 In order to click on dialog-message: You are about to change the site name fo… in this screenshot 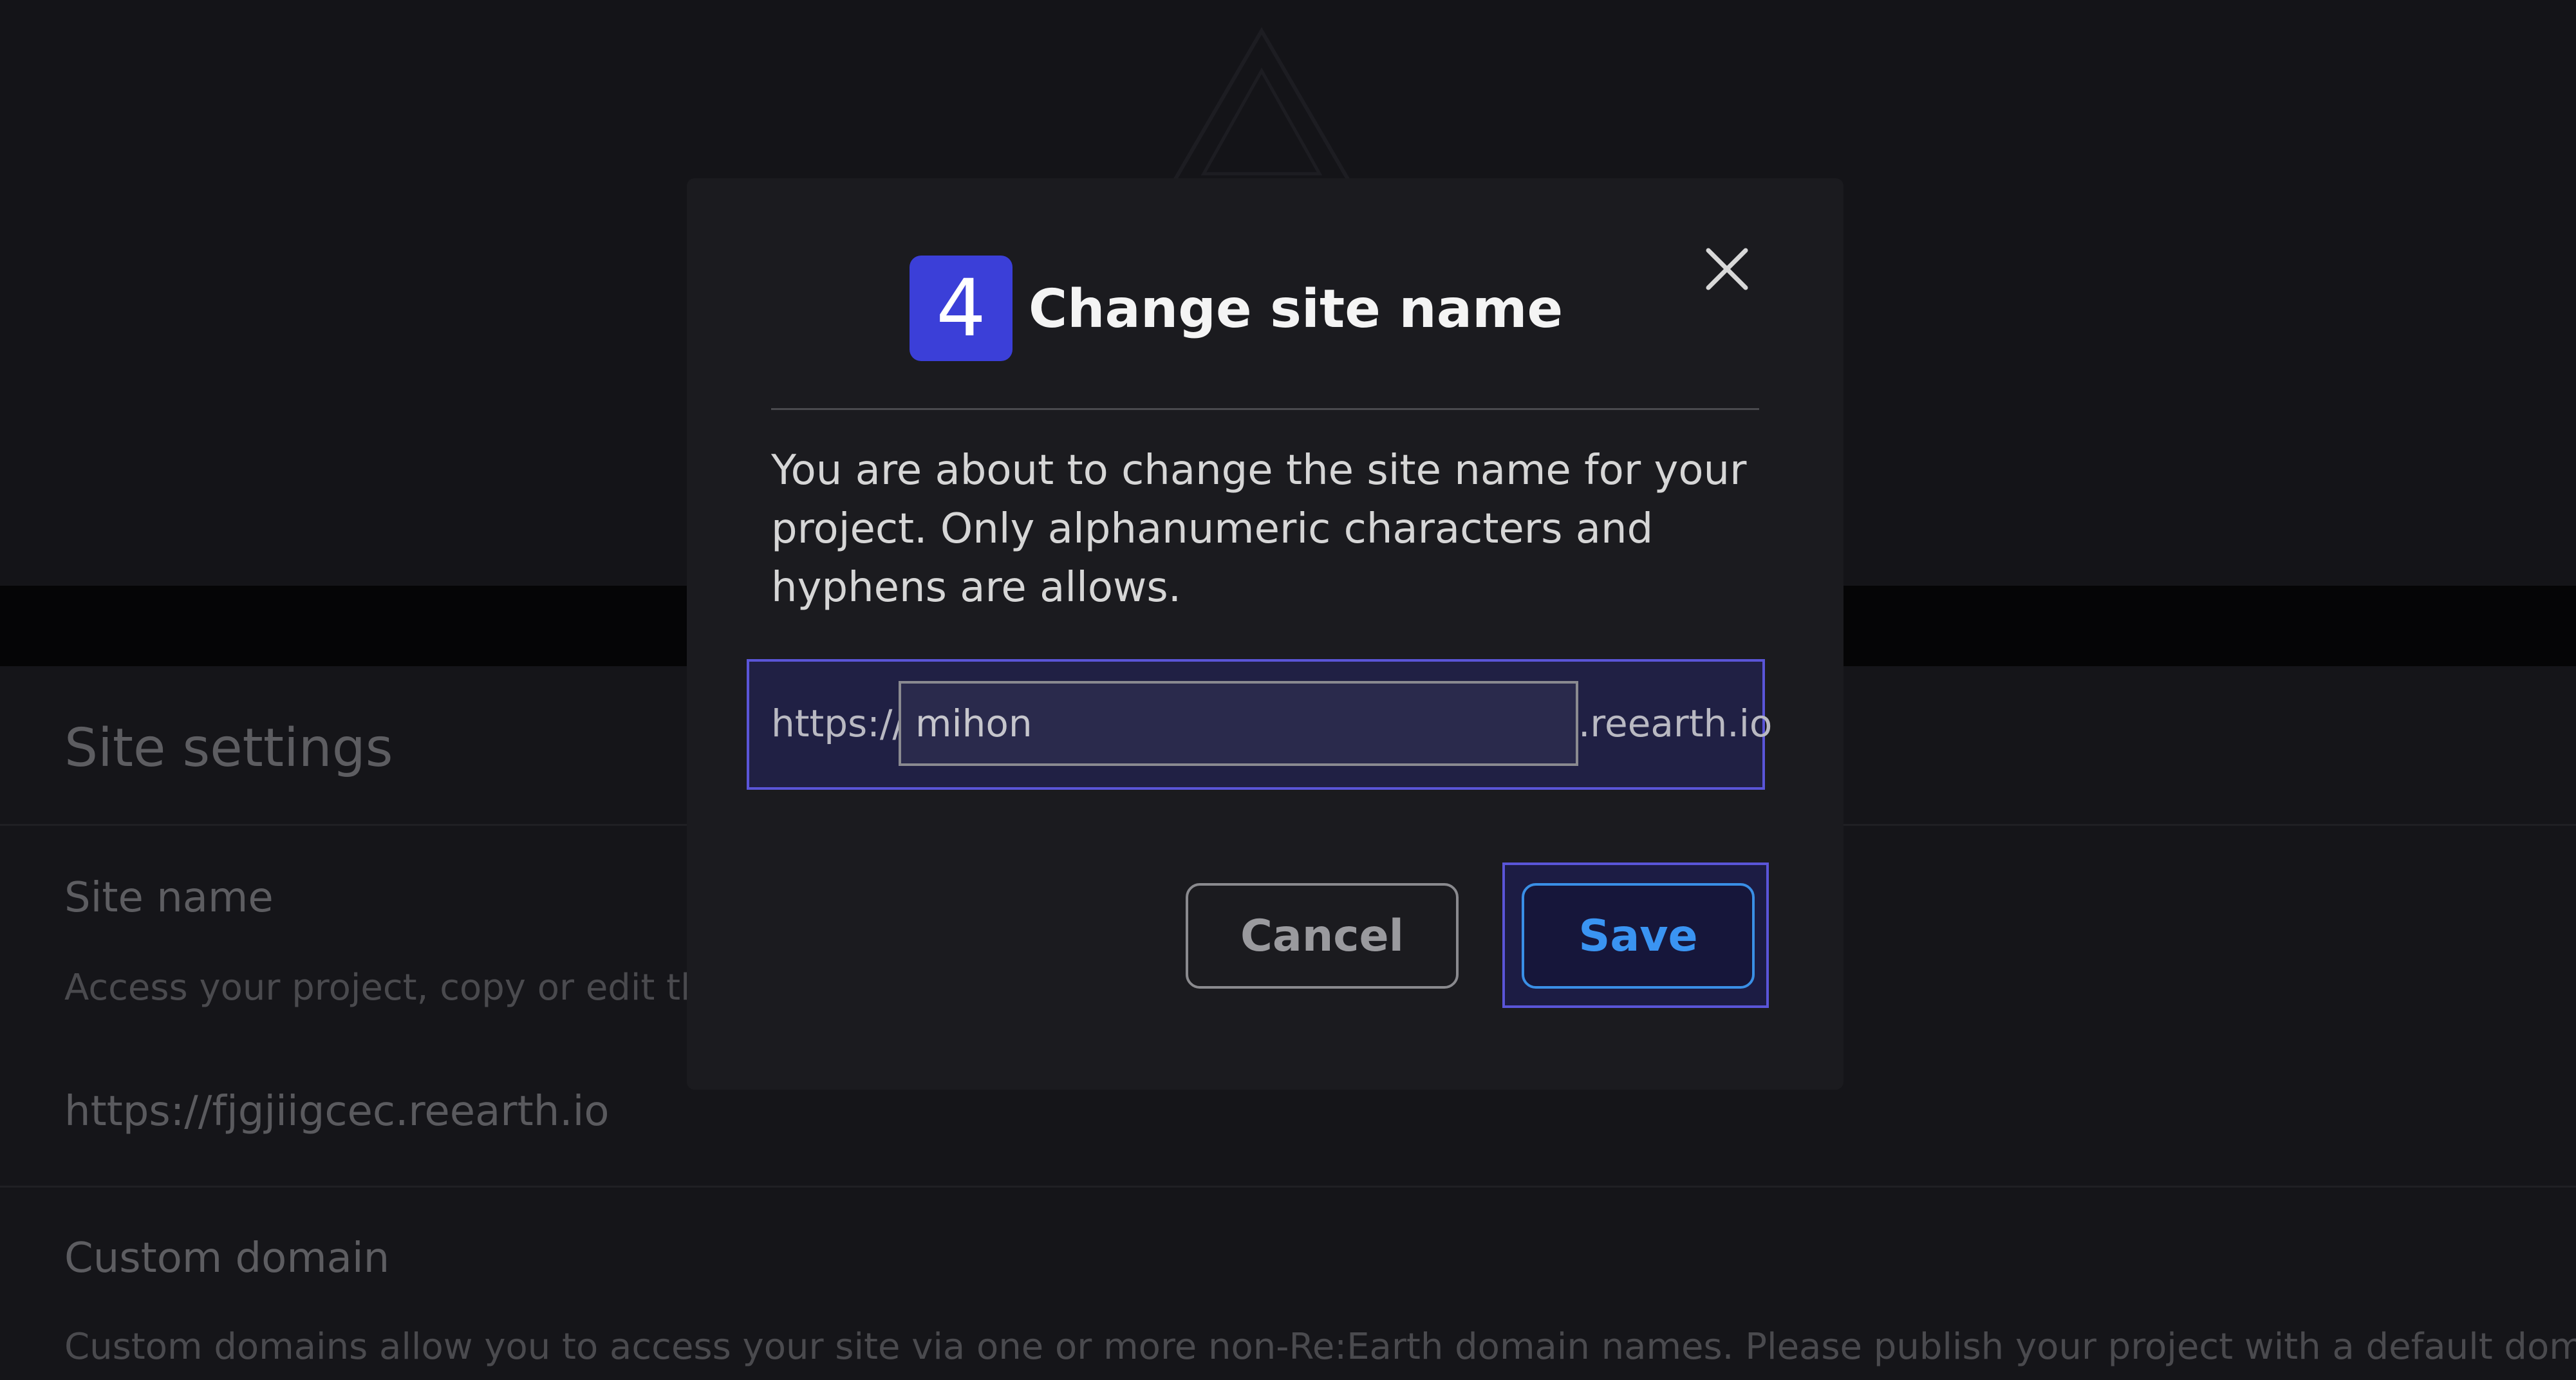, I will do `click(1259, 529)`.